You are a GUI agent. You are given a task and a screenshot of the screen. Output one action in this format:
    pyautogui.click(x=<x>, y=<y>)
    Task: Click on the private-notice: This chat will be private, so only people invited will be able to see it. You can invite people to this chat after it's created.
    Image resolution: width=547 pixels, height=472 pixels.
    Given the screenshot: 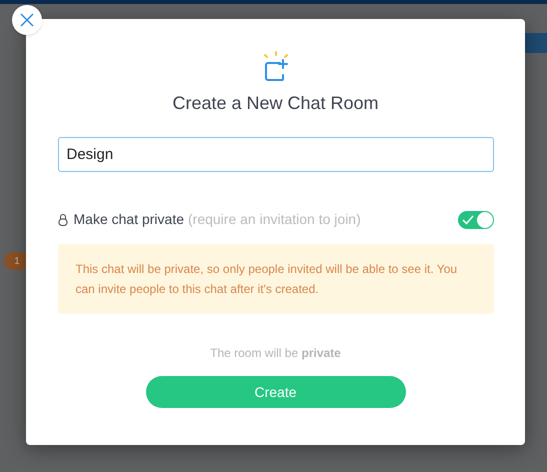 What is the action you would take?
    pyautogui.click(x=276, y=279)
    